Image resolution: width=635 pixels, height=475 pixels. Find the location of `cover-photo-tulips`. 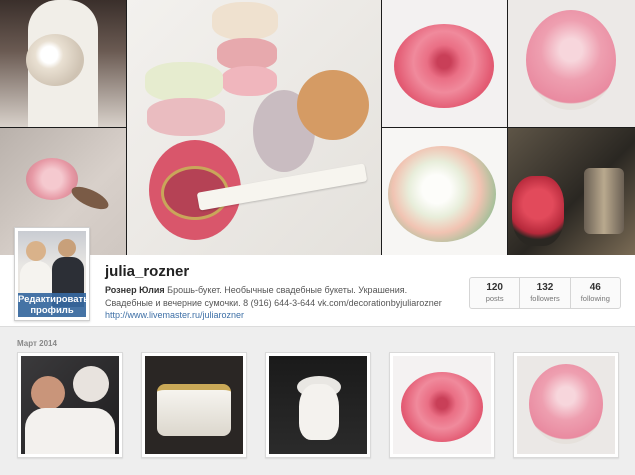

cover-photo-tulips is located at coordinates (571, 191).